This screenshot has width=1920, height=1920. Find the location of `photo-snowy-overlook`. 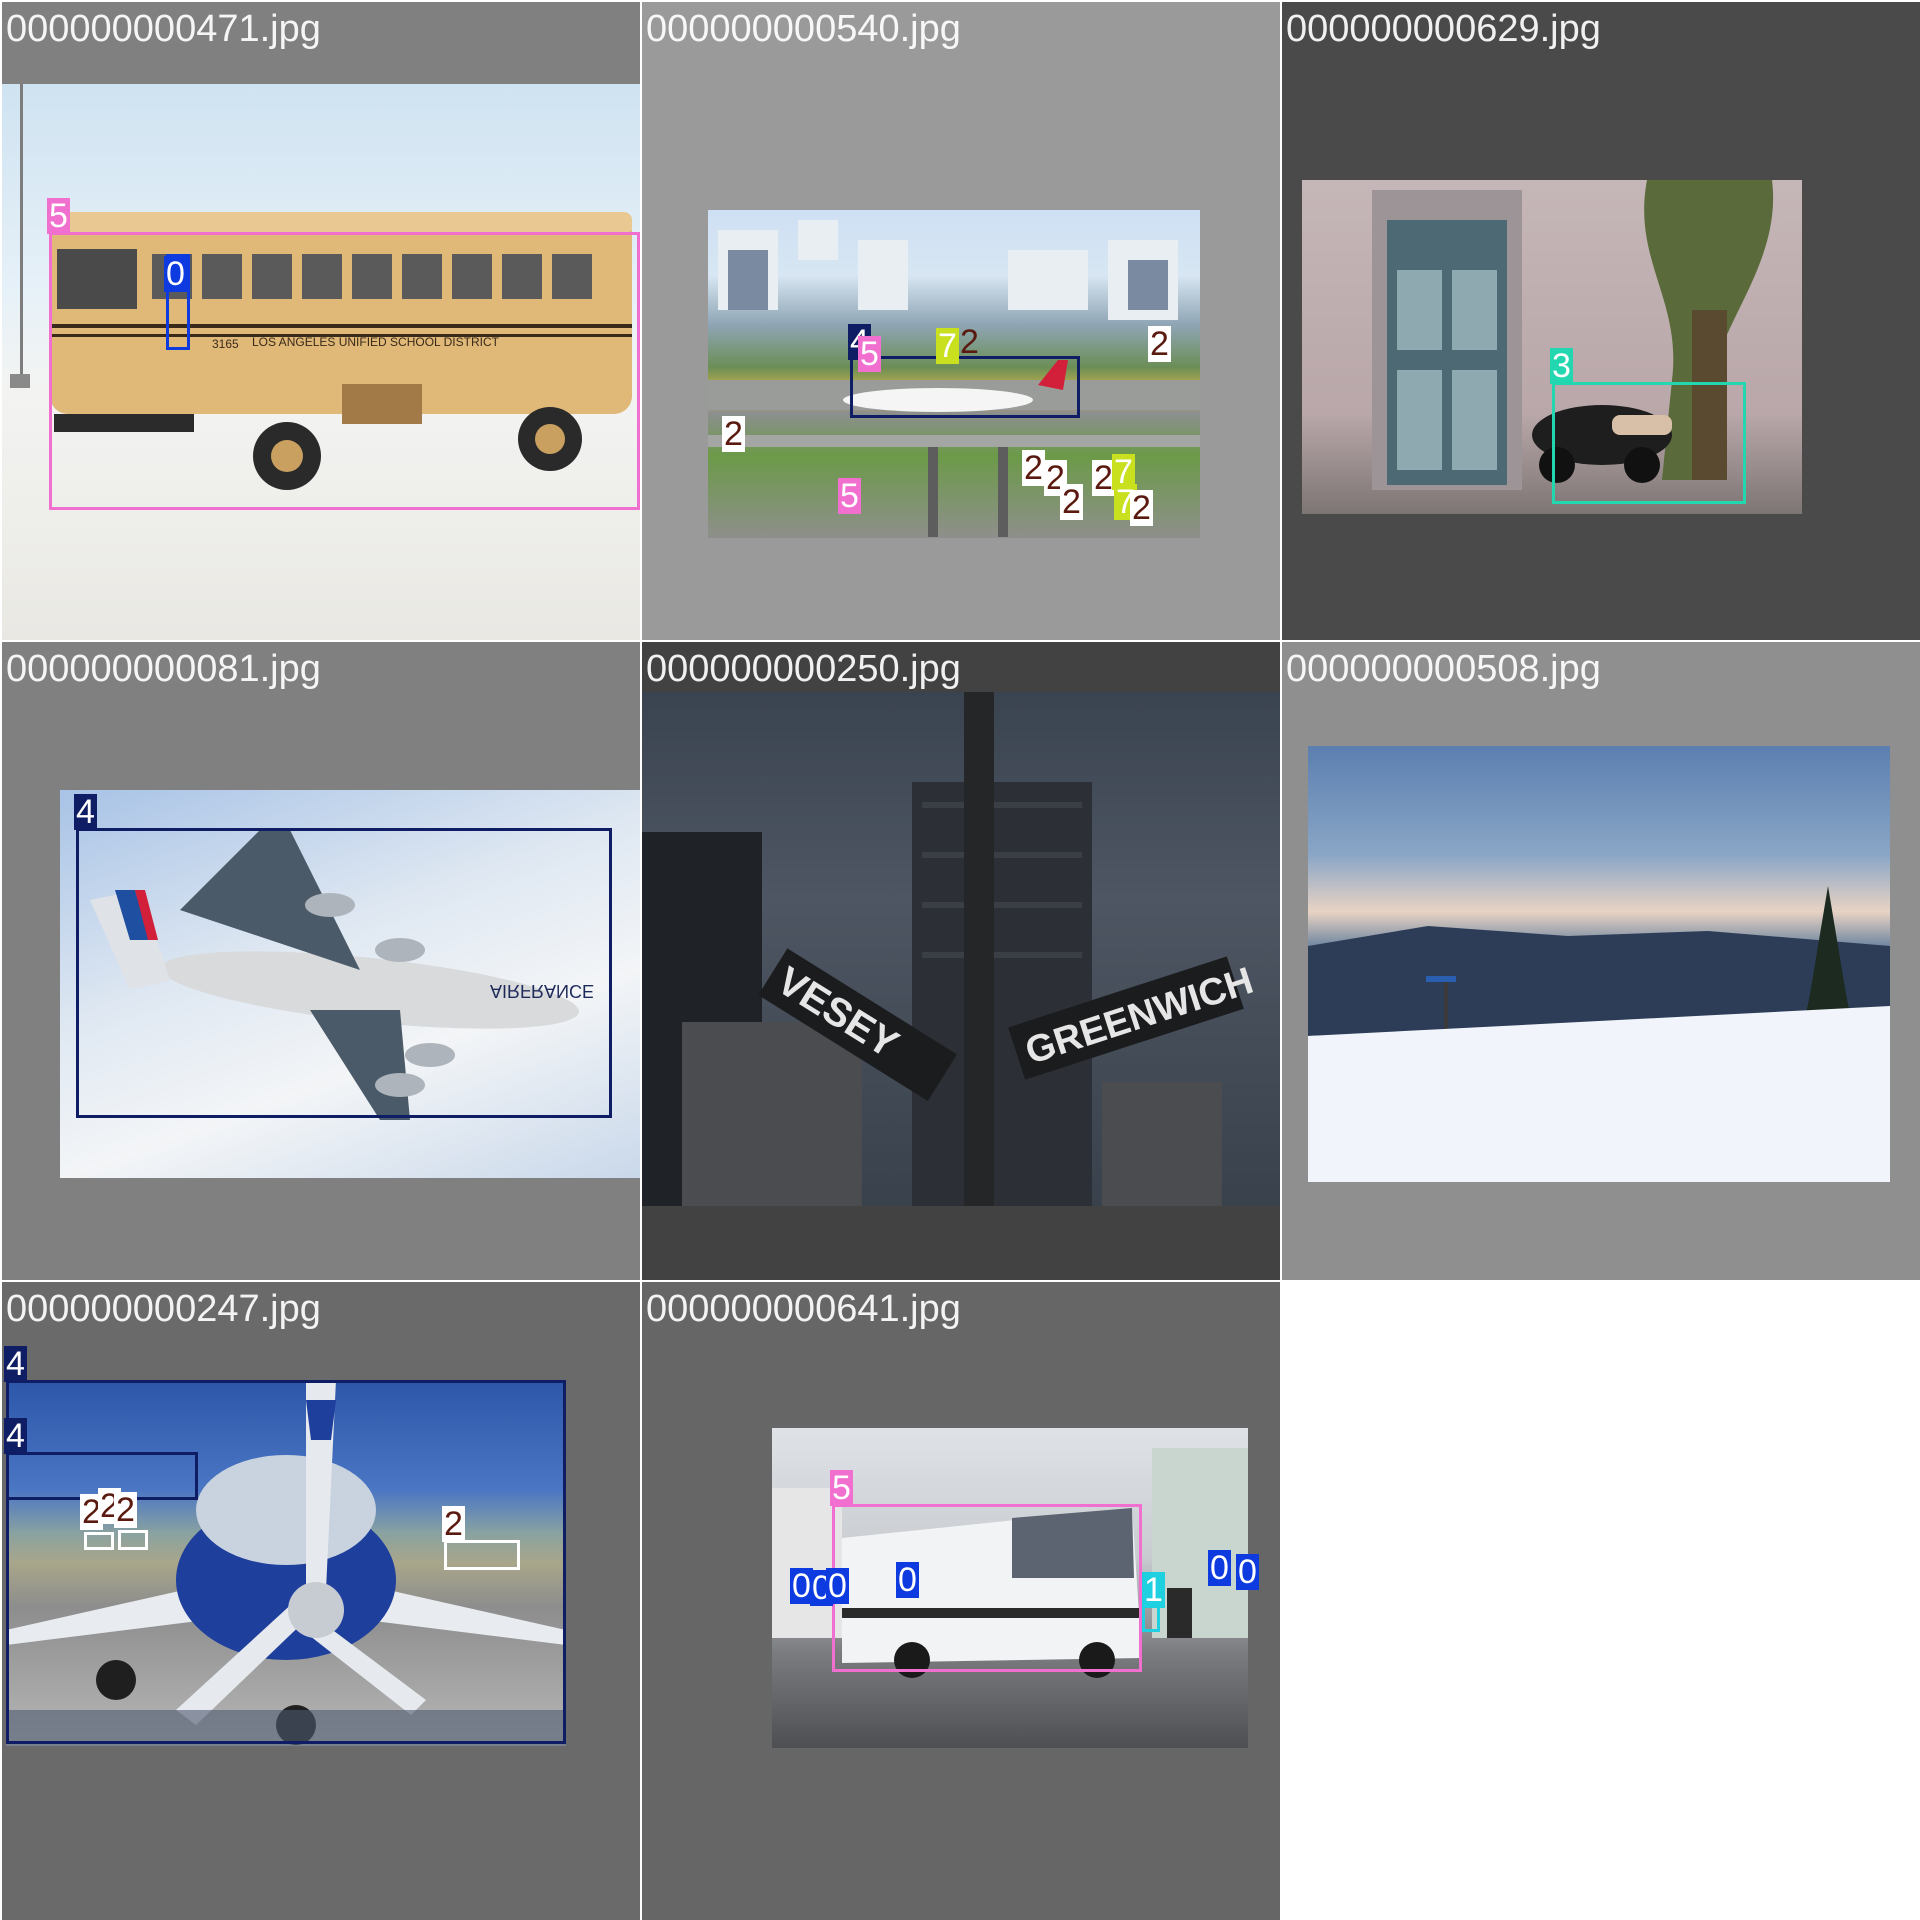

photo-snowy-overlook is located at coordinates (1599, 964).